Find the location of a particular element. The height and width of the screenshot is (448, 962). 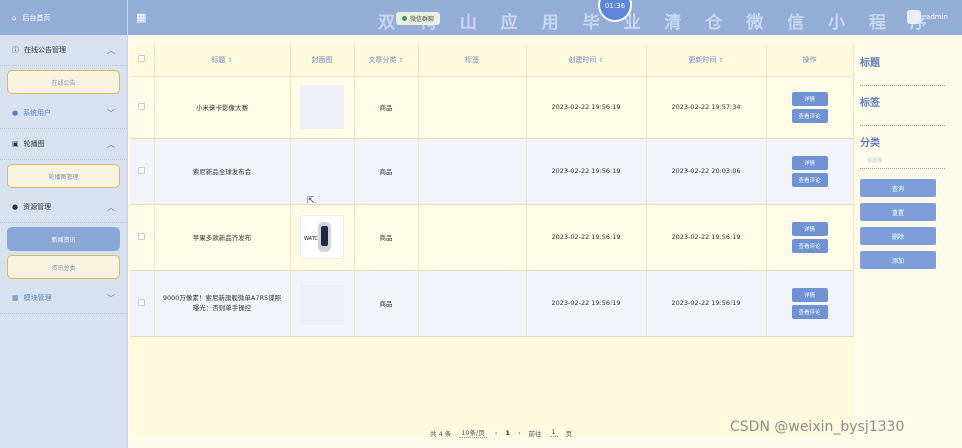

column-header-actions: 操作 is located at coordinates (810, 60).